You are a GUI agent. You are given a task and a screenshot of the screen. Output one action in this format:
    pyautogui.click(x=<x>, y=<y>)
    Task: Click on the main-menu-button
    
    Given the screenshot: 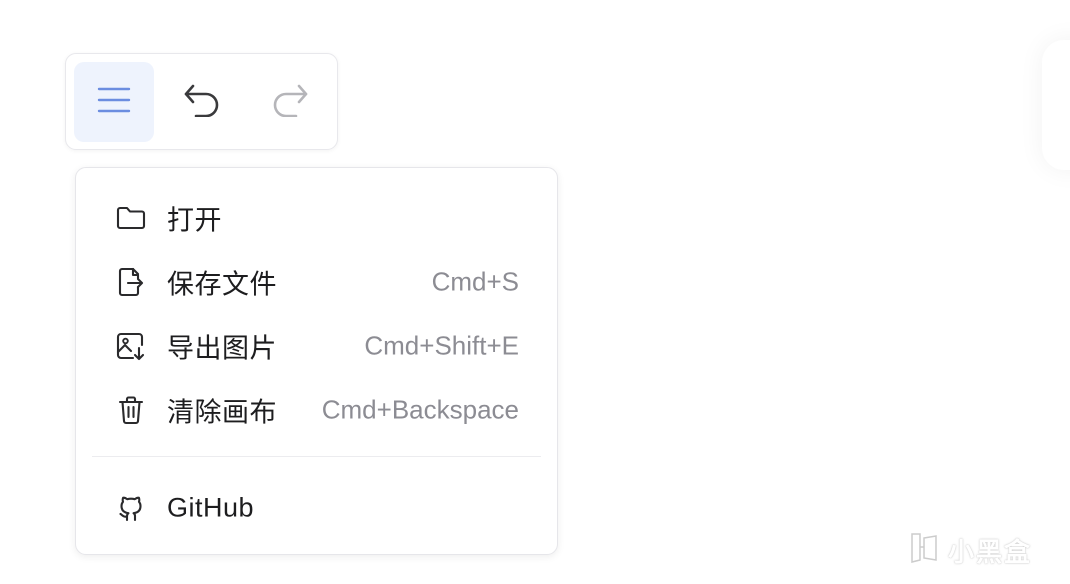 What is the action you would take?
    pyautogui.click(x=114, y=102)
    